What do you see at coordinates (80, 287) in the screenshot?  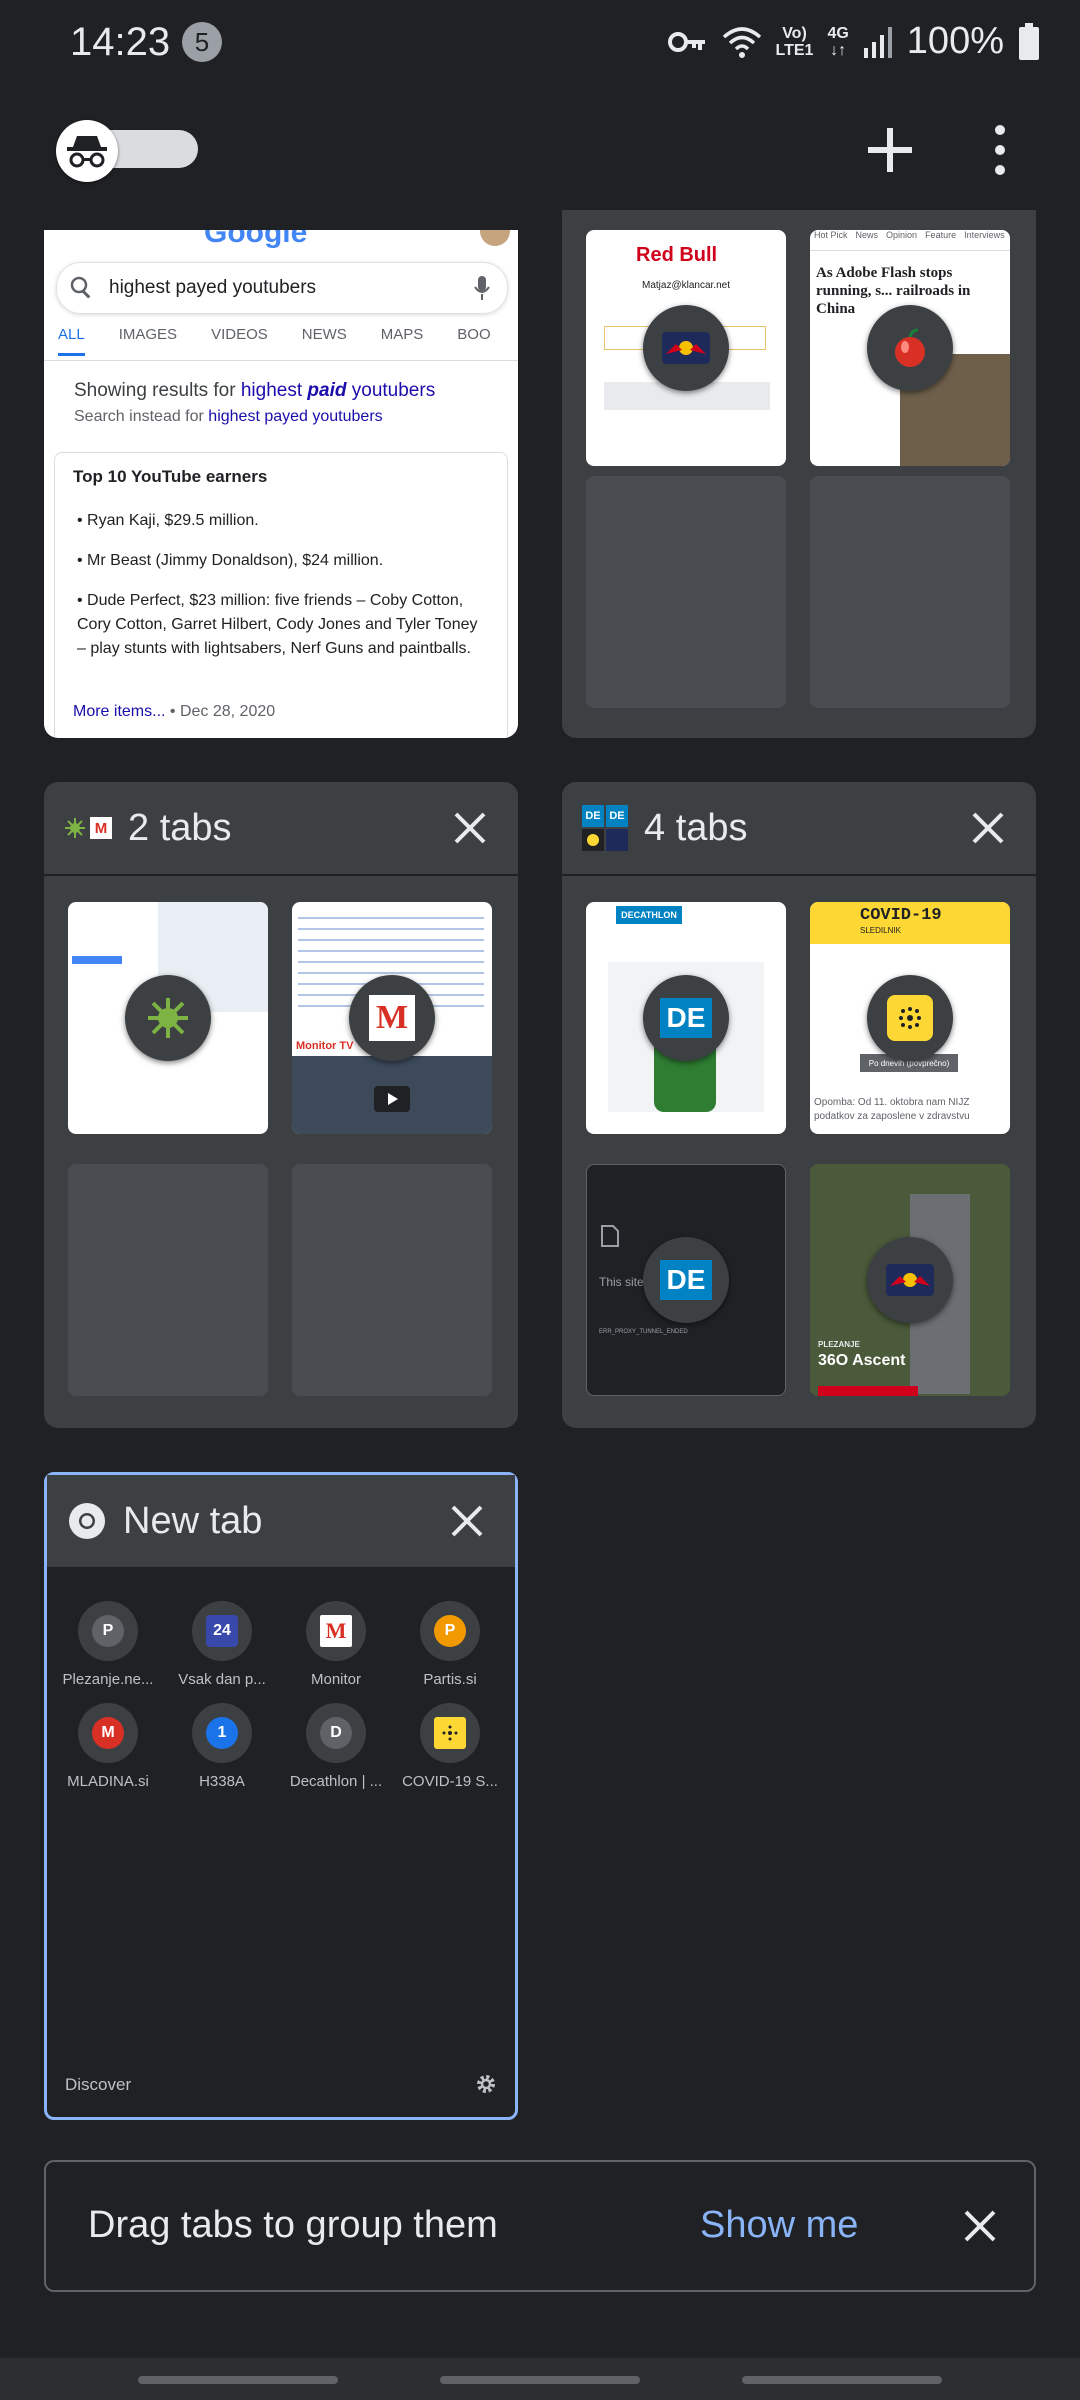 I see `search-icon` at bounding box center [80, 287].